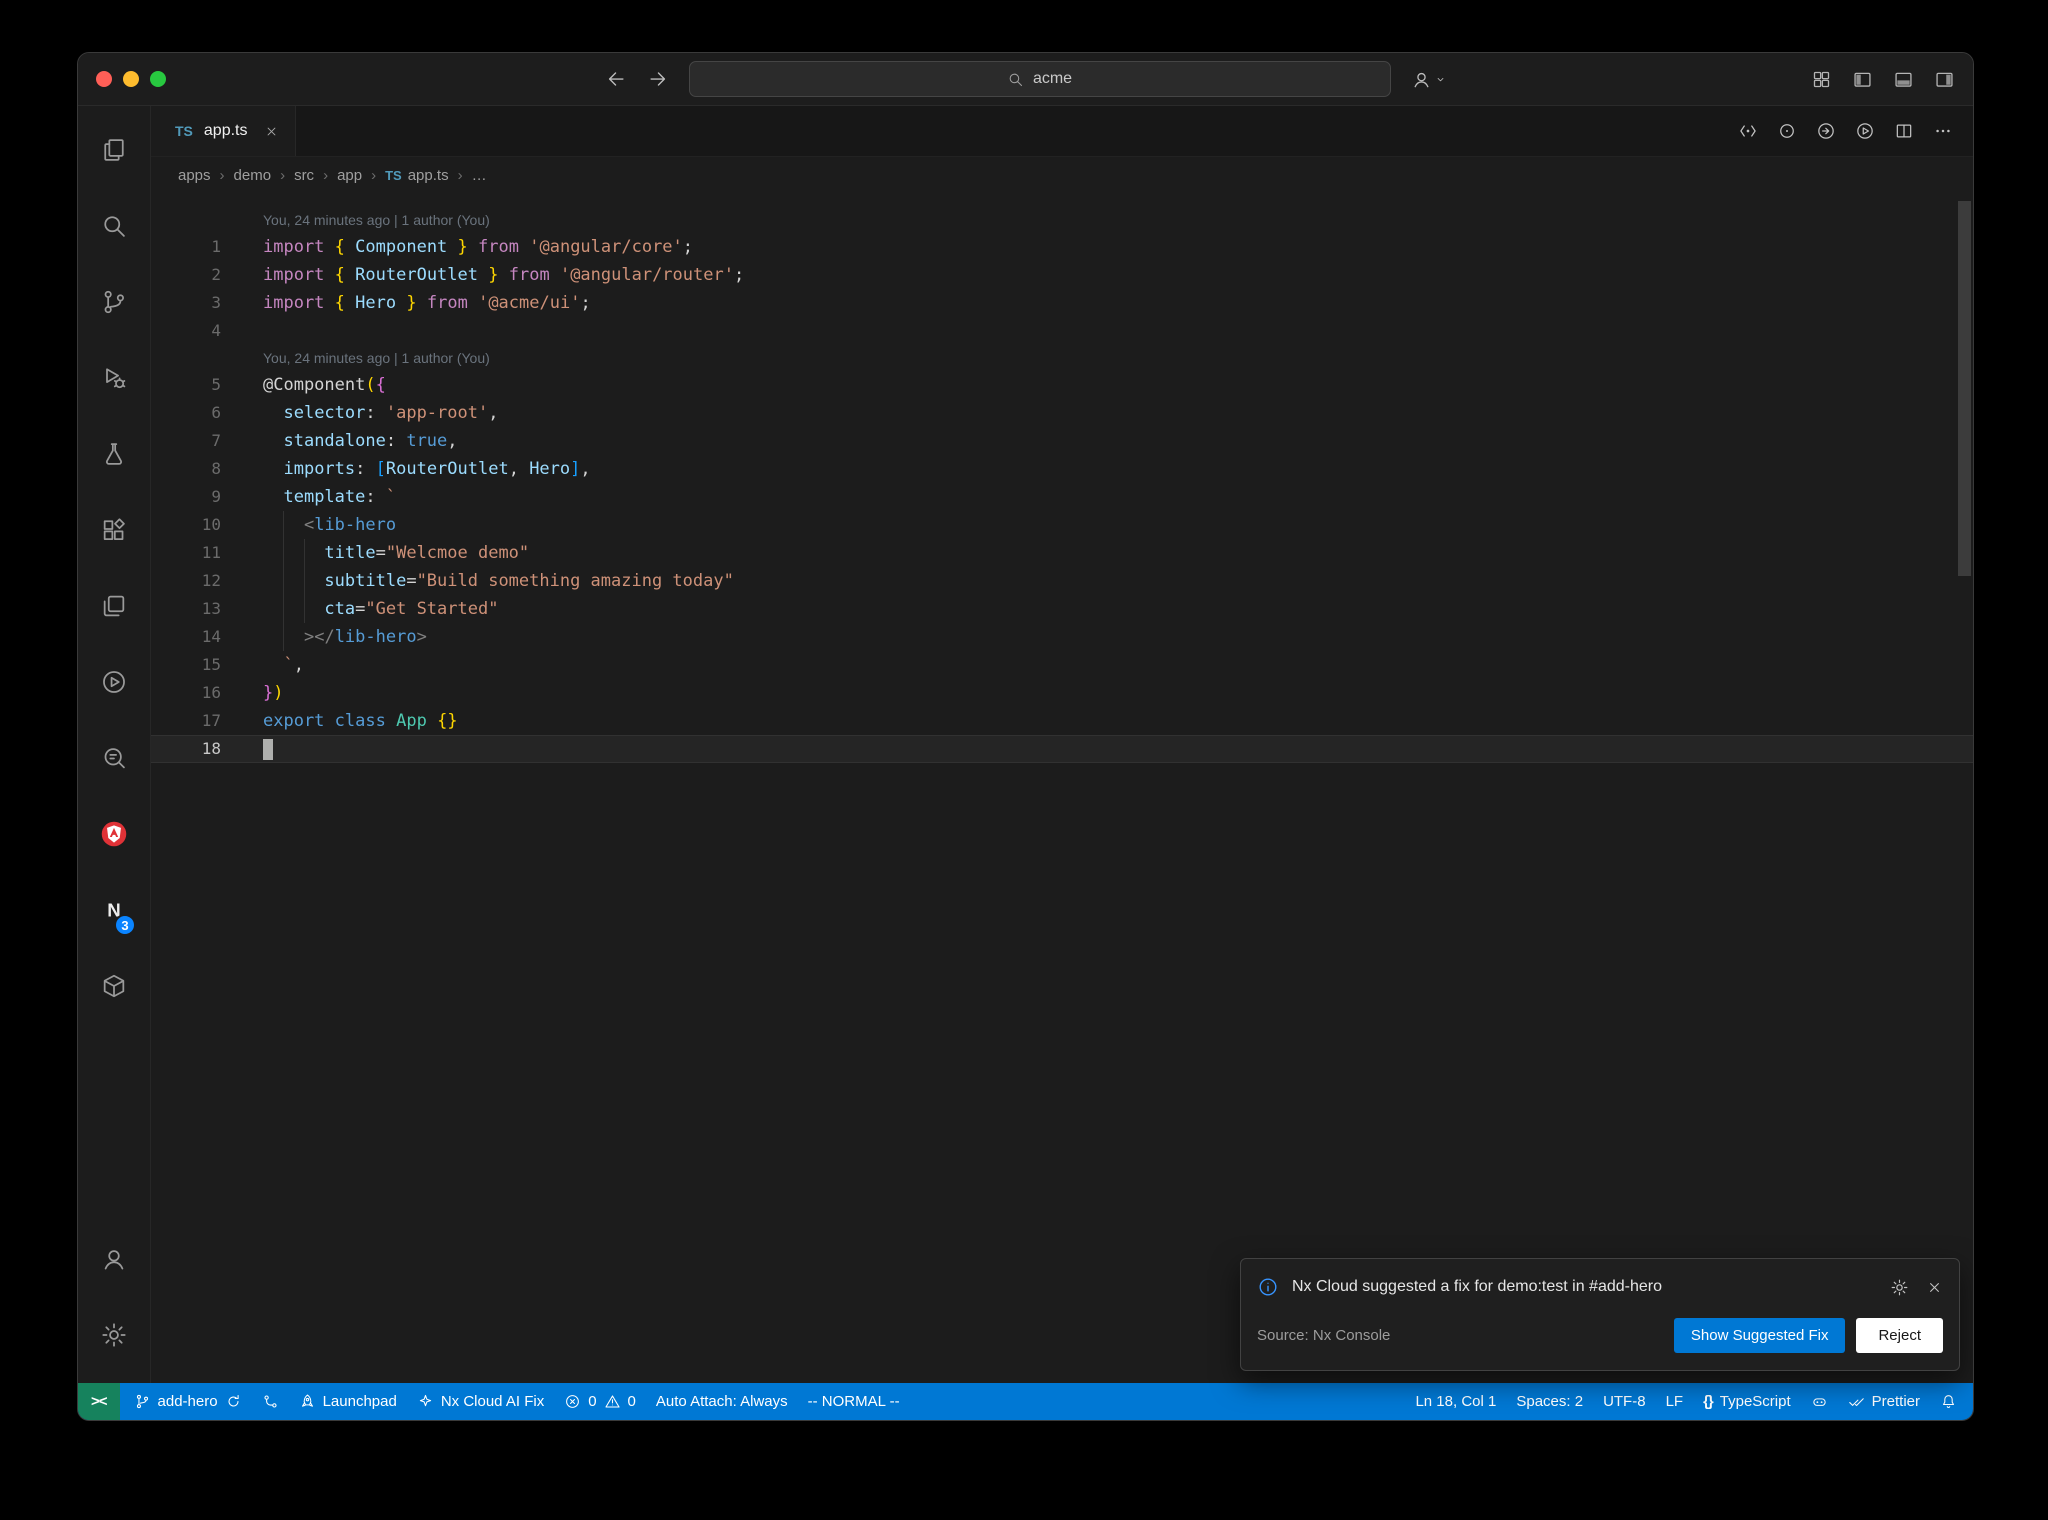 The width and height of the screenshot is (2048, 1520). Describe the element at coordinates (211, 636) in the screenshot. I see `line-number: 14` at that location.